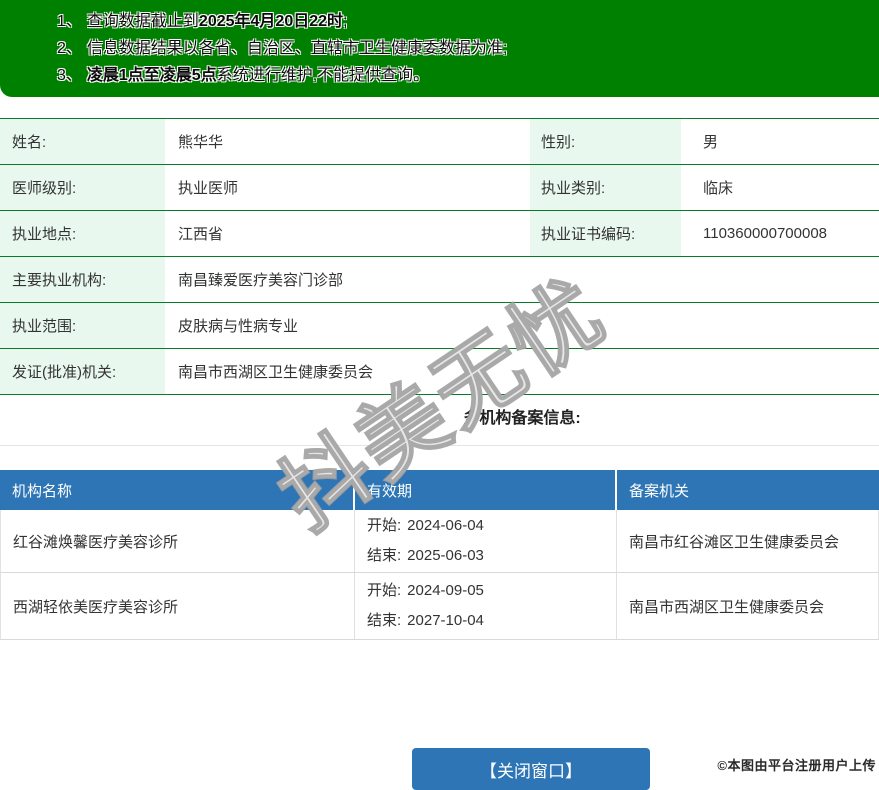  I want to click on end-date: 2025-06-03, so click(445, 555).